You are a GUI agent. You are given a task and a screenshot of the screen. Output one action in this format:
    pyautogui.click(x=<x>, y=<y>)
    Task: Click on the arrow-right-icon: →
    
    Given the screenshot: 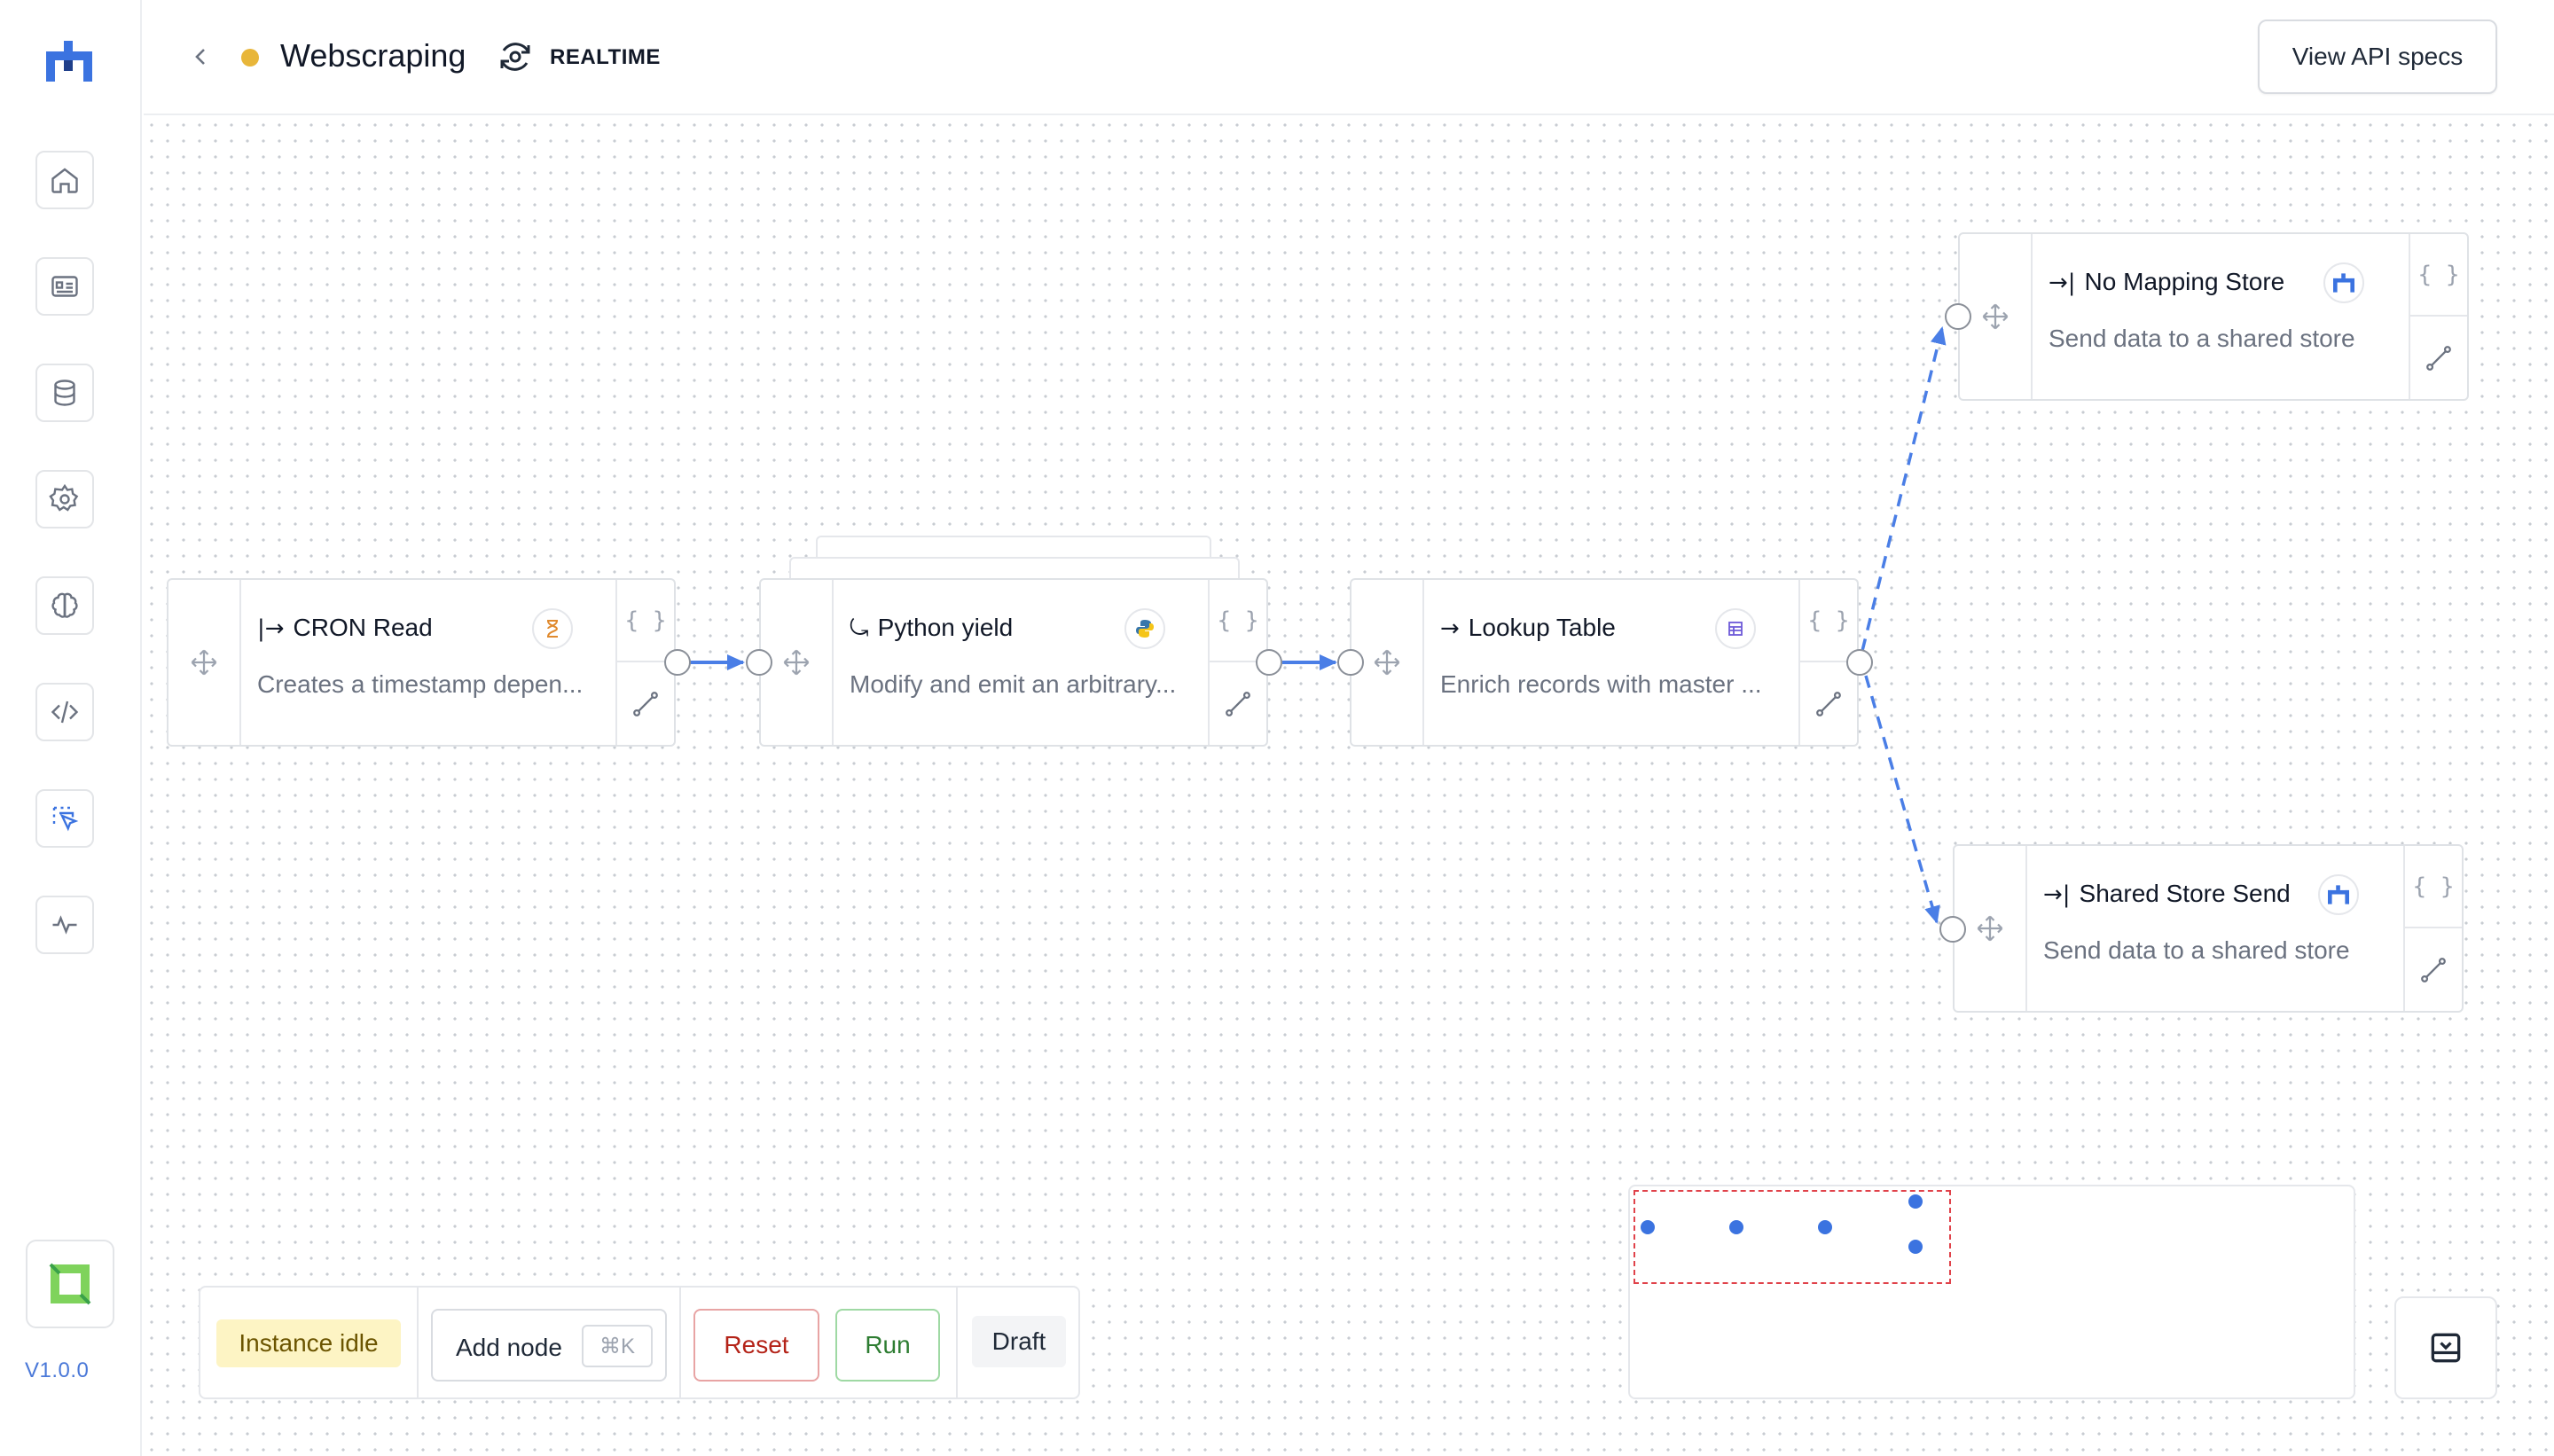 What is the action you would take?
    pyautogui.click(x=1450, y=628)
    